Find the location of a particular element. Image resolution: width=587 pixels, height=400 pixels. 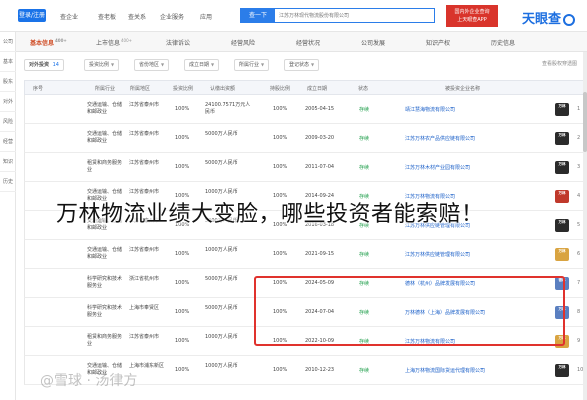

nav-item-0: 查企业 is located at coordinates (69, 16).